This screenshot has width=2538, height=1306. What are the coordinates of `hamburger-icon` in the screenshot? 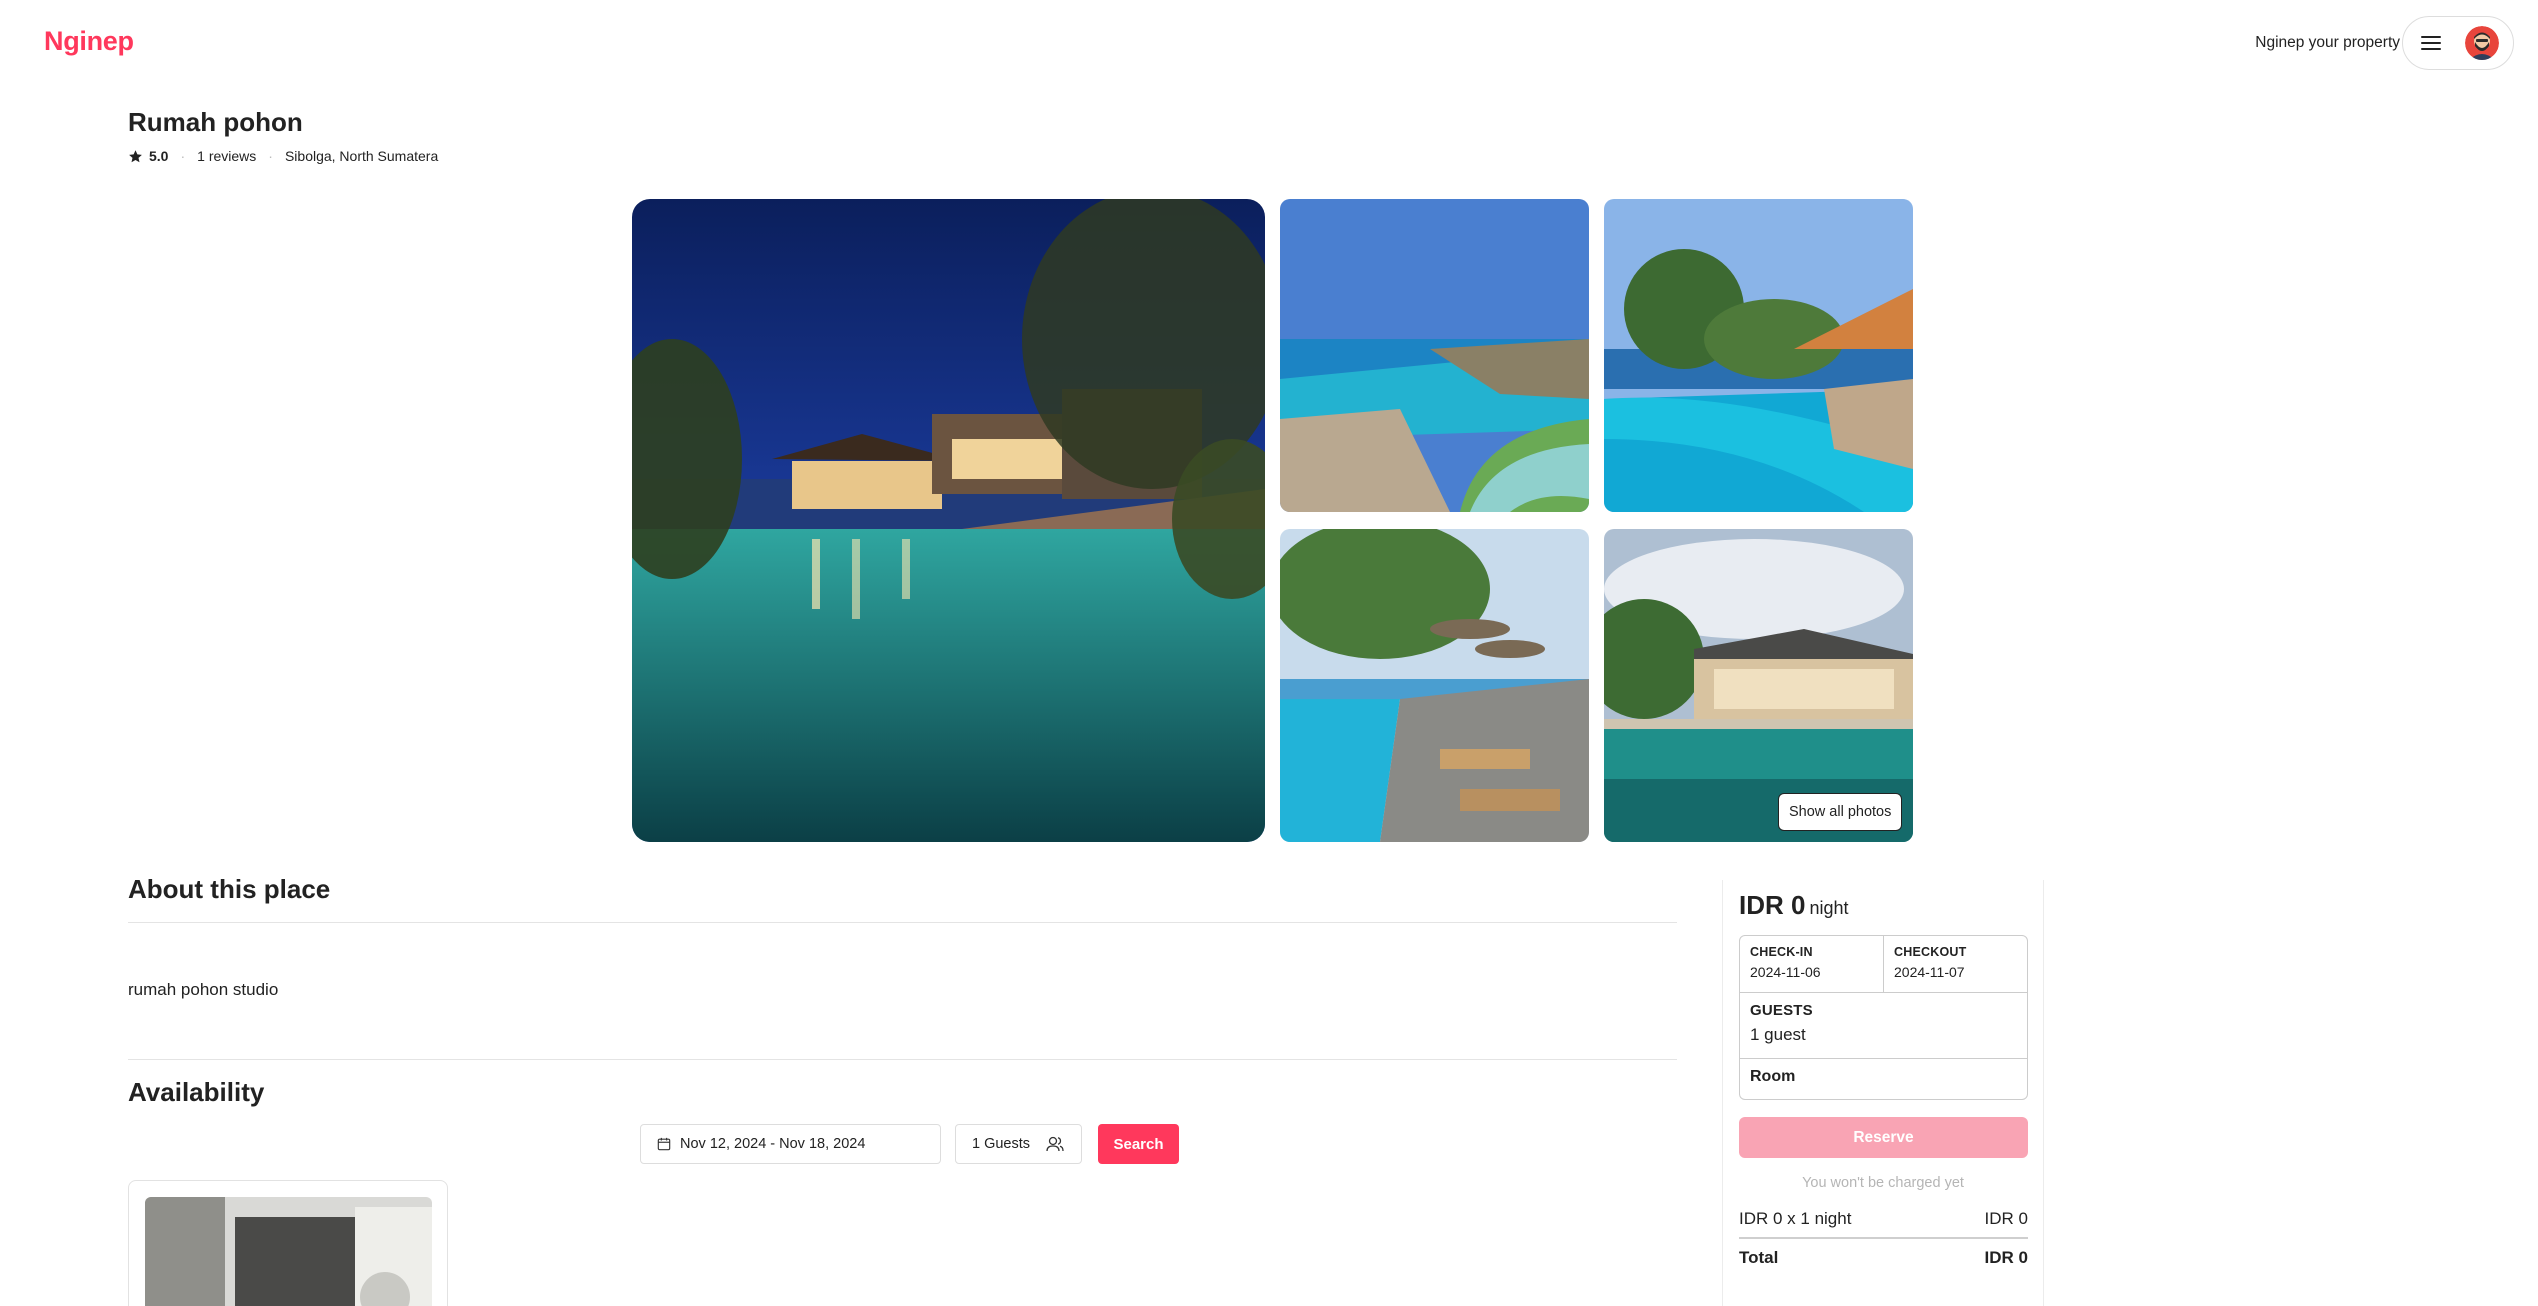 It's located at (2431, 43).